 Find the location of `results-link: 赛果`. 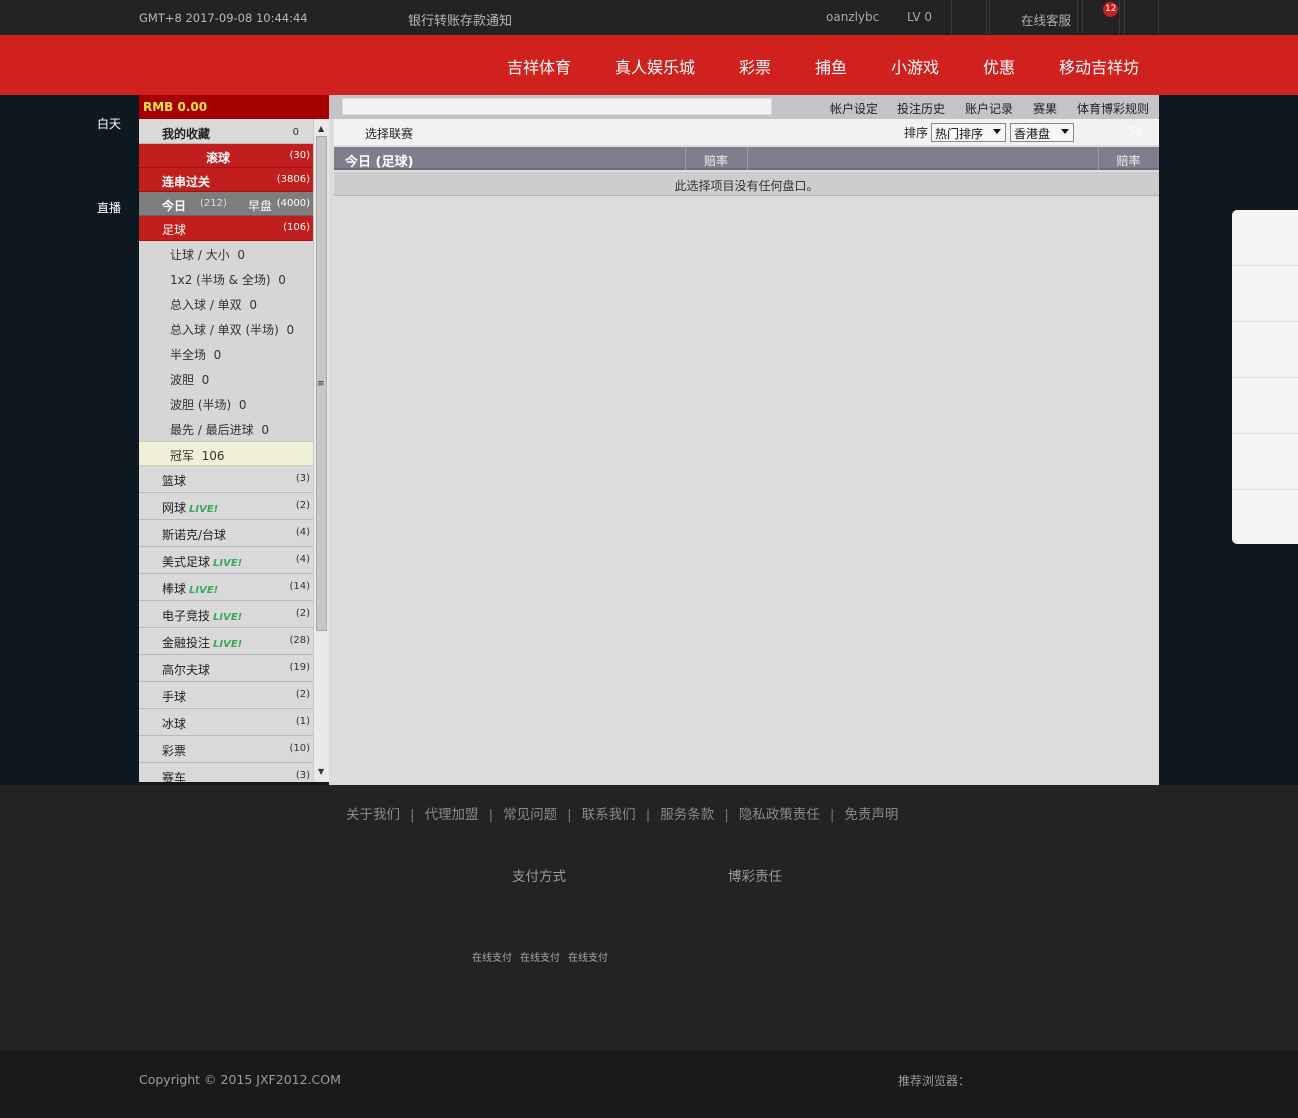

results-link: 赛果 is located at coordinates (1045, 108).